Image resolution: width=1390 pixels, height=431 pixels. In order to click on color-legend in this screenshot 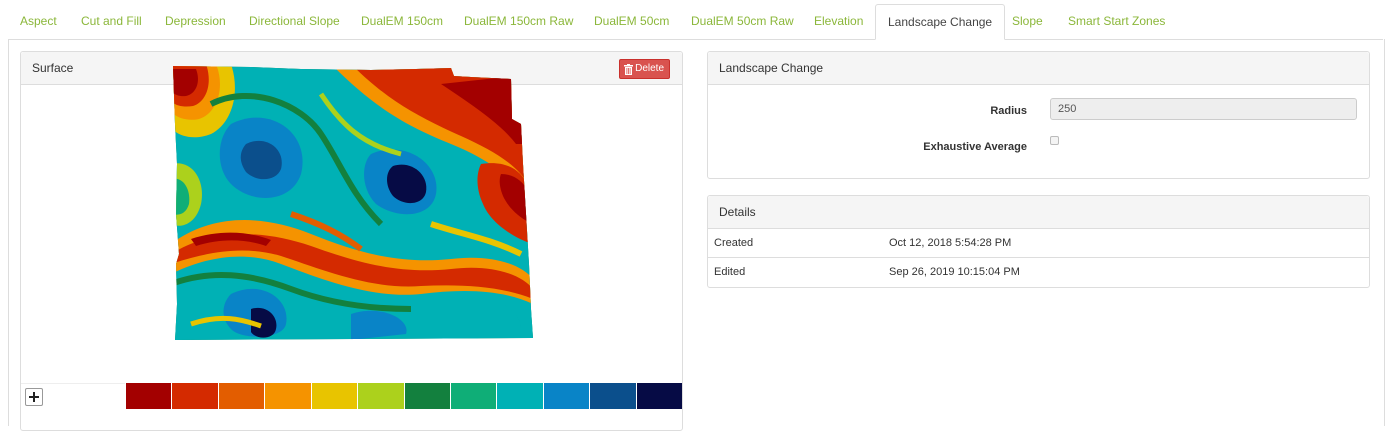, I will do `click(352, 396)`.